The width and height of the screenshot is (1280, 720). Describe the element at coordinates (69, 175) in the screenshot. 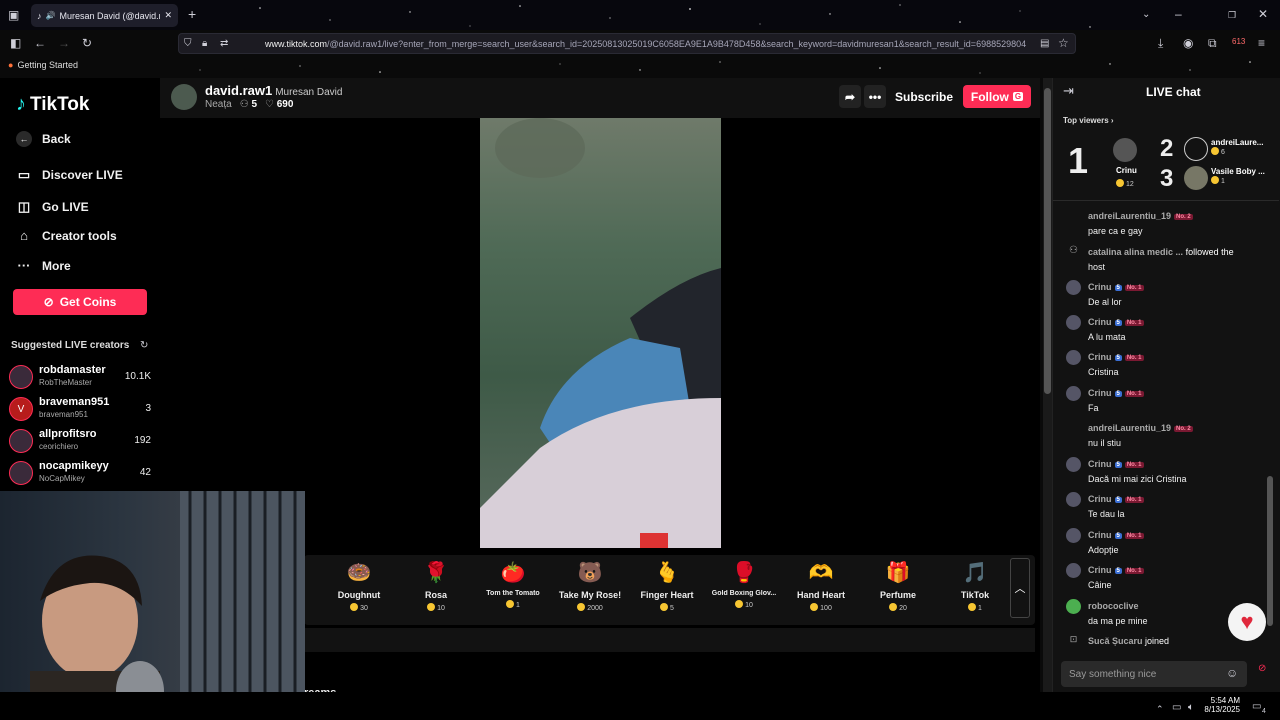

I see `nav-discover-live: ▭ Discover LIVE` at that location.